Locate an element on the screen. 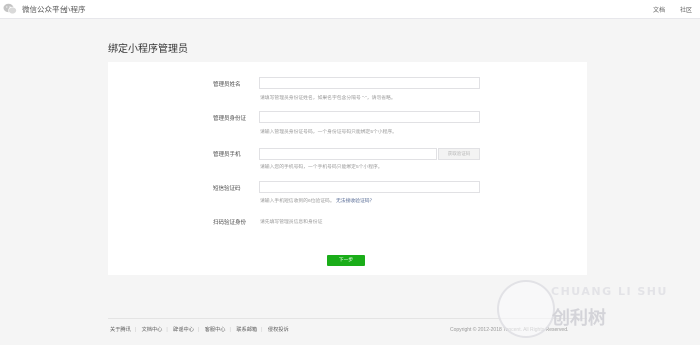 This screenshot has height=345, width=700. admin-name-hint: 请填写管理员身份证姓名，如果名字包含分隔号 “·”，请勿省略。 is located at coordinates (328, 98).